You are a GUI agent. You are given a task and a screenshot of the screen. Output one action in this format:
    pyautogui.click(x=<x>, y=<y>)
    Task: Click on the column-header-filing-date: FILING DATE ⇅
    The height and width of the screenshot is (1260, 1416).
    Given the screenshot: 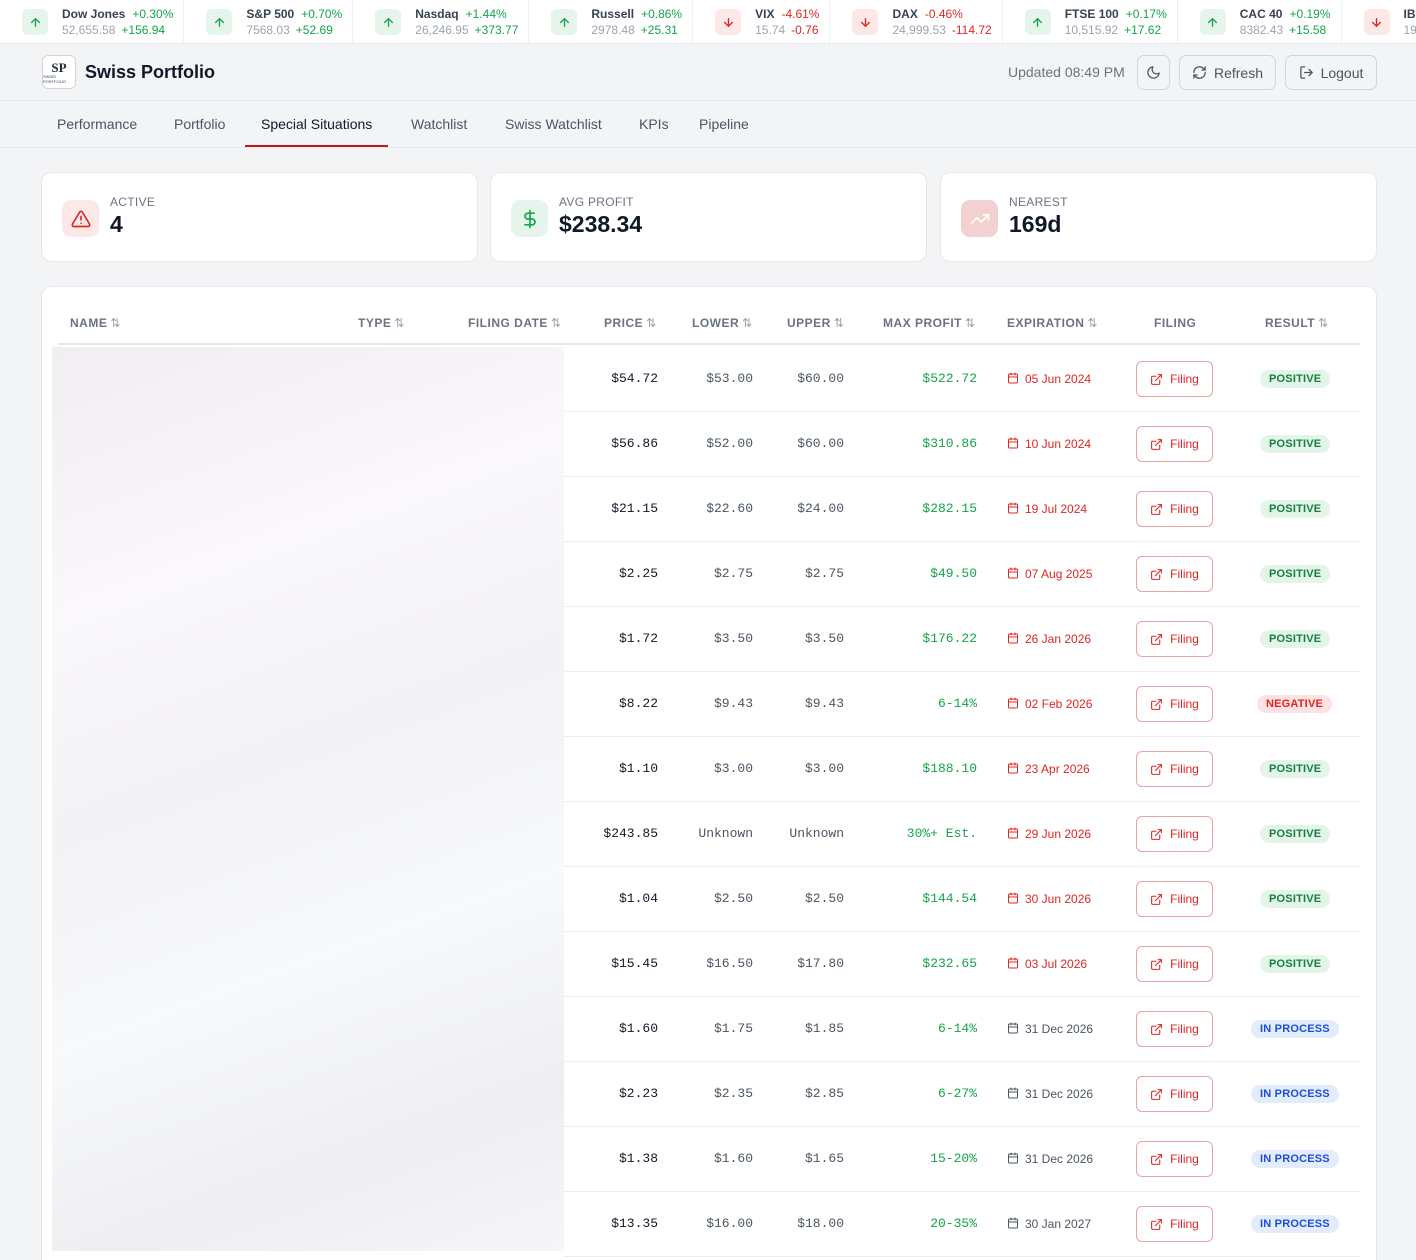 What is the action you would take?
    pyautogui.click(x=515, y=323)
    